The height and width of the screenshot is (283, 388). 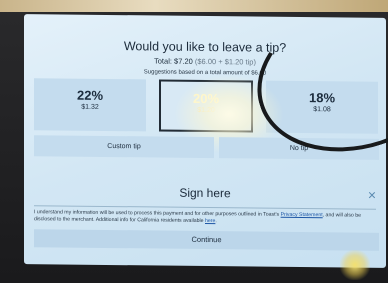 I want to click on disclaimer-text-c: ., so click(x=216, y=221).